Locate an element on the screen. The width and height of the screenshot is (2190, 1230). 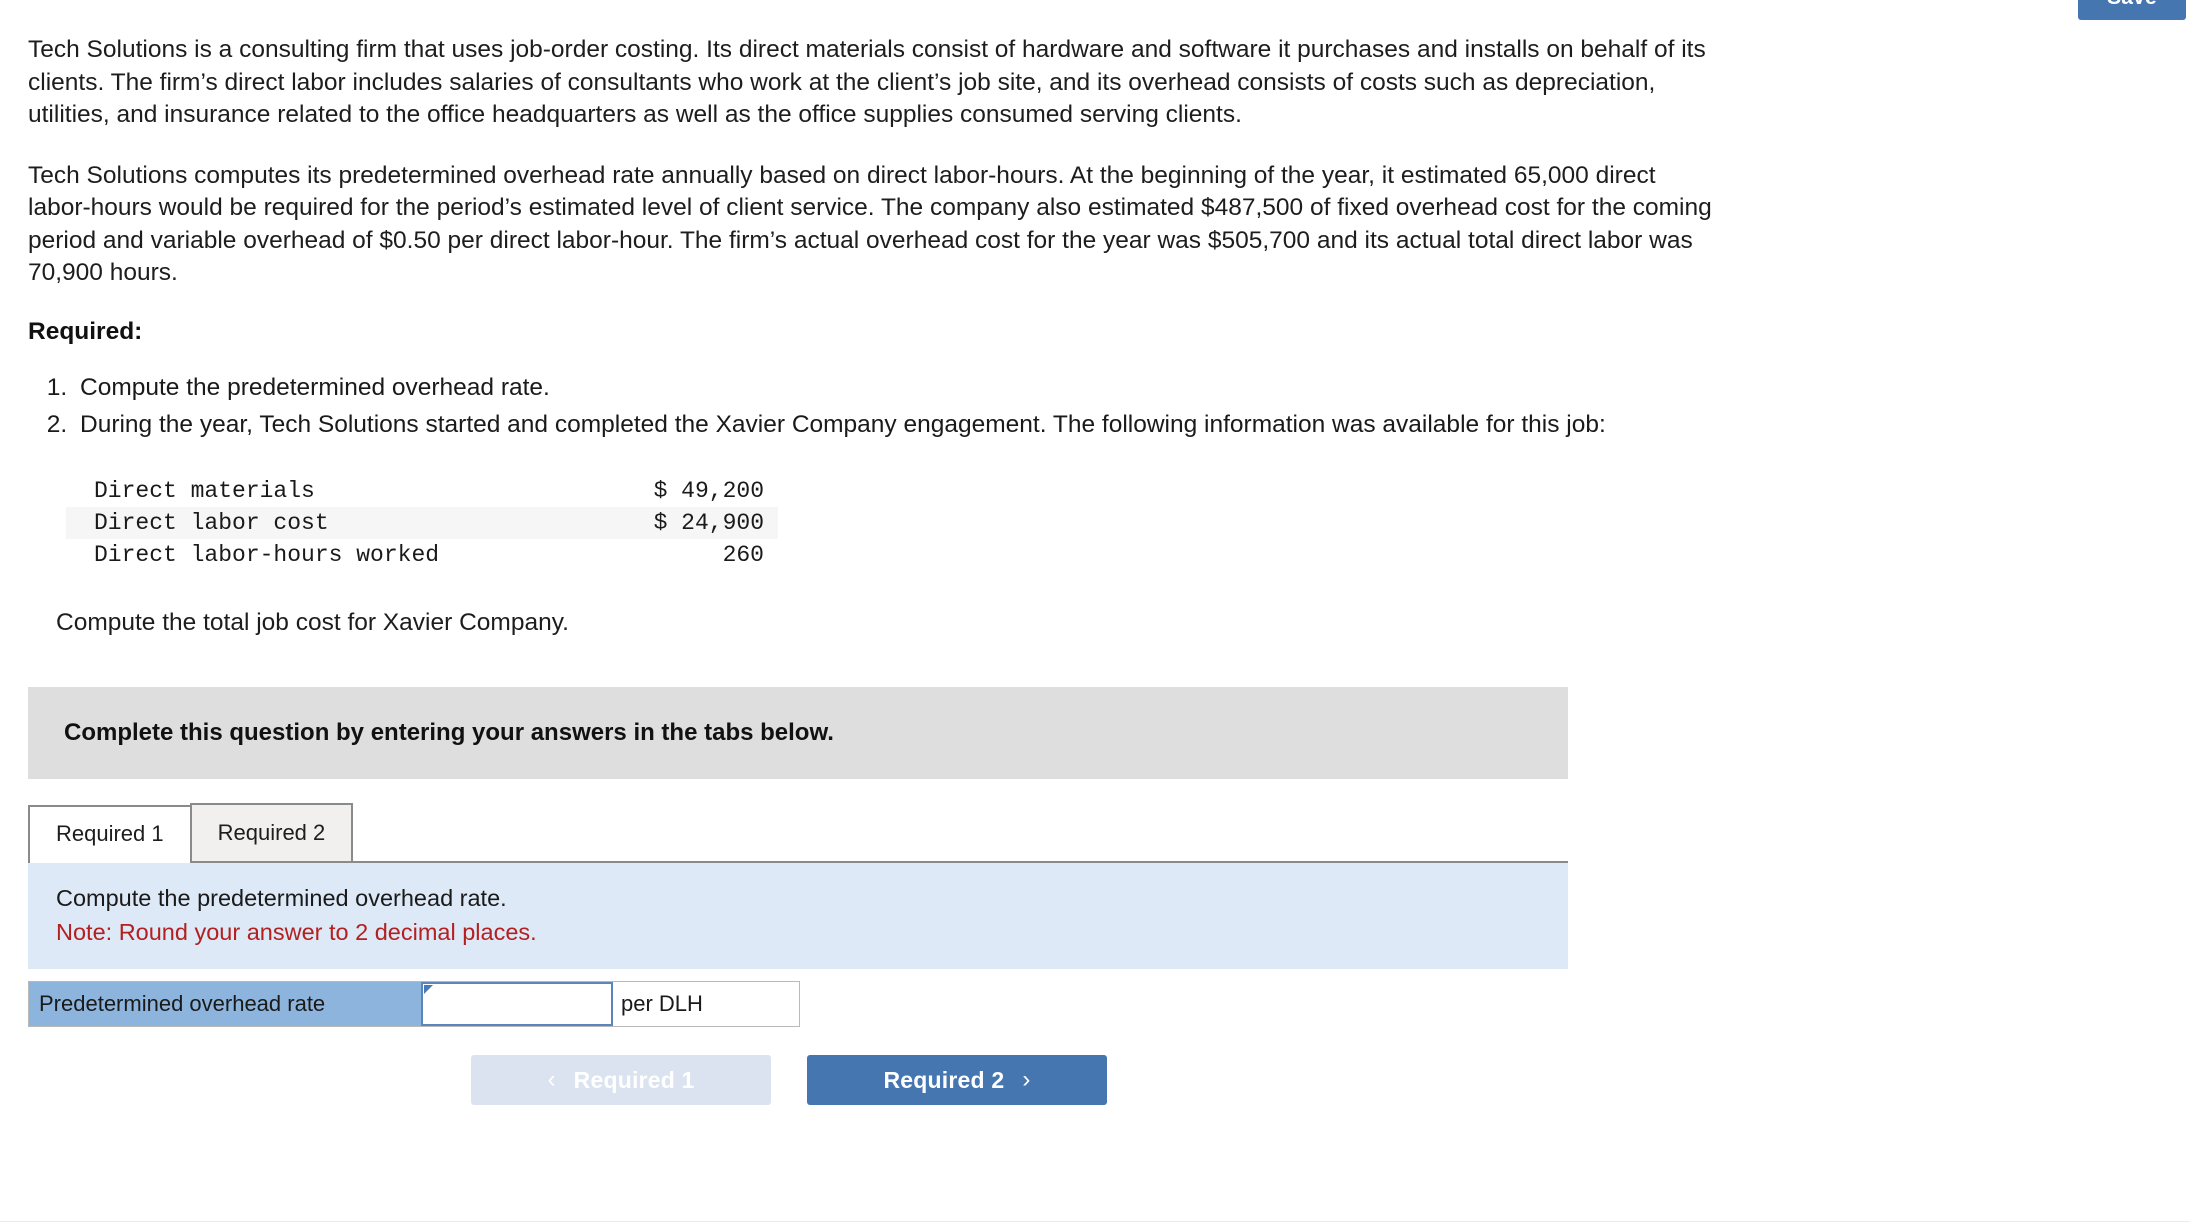
navigation-row: ‹ Required 1 Required 2 › is located at coordinates (883, 1080).